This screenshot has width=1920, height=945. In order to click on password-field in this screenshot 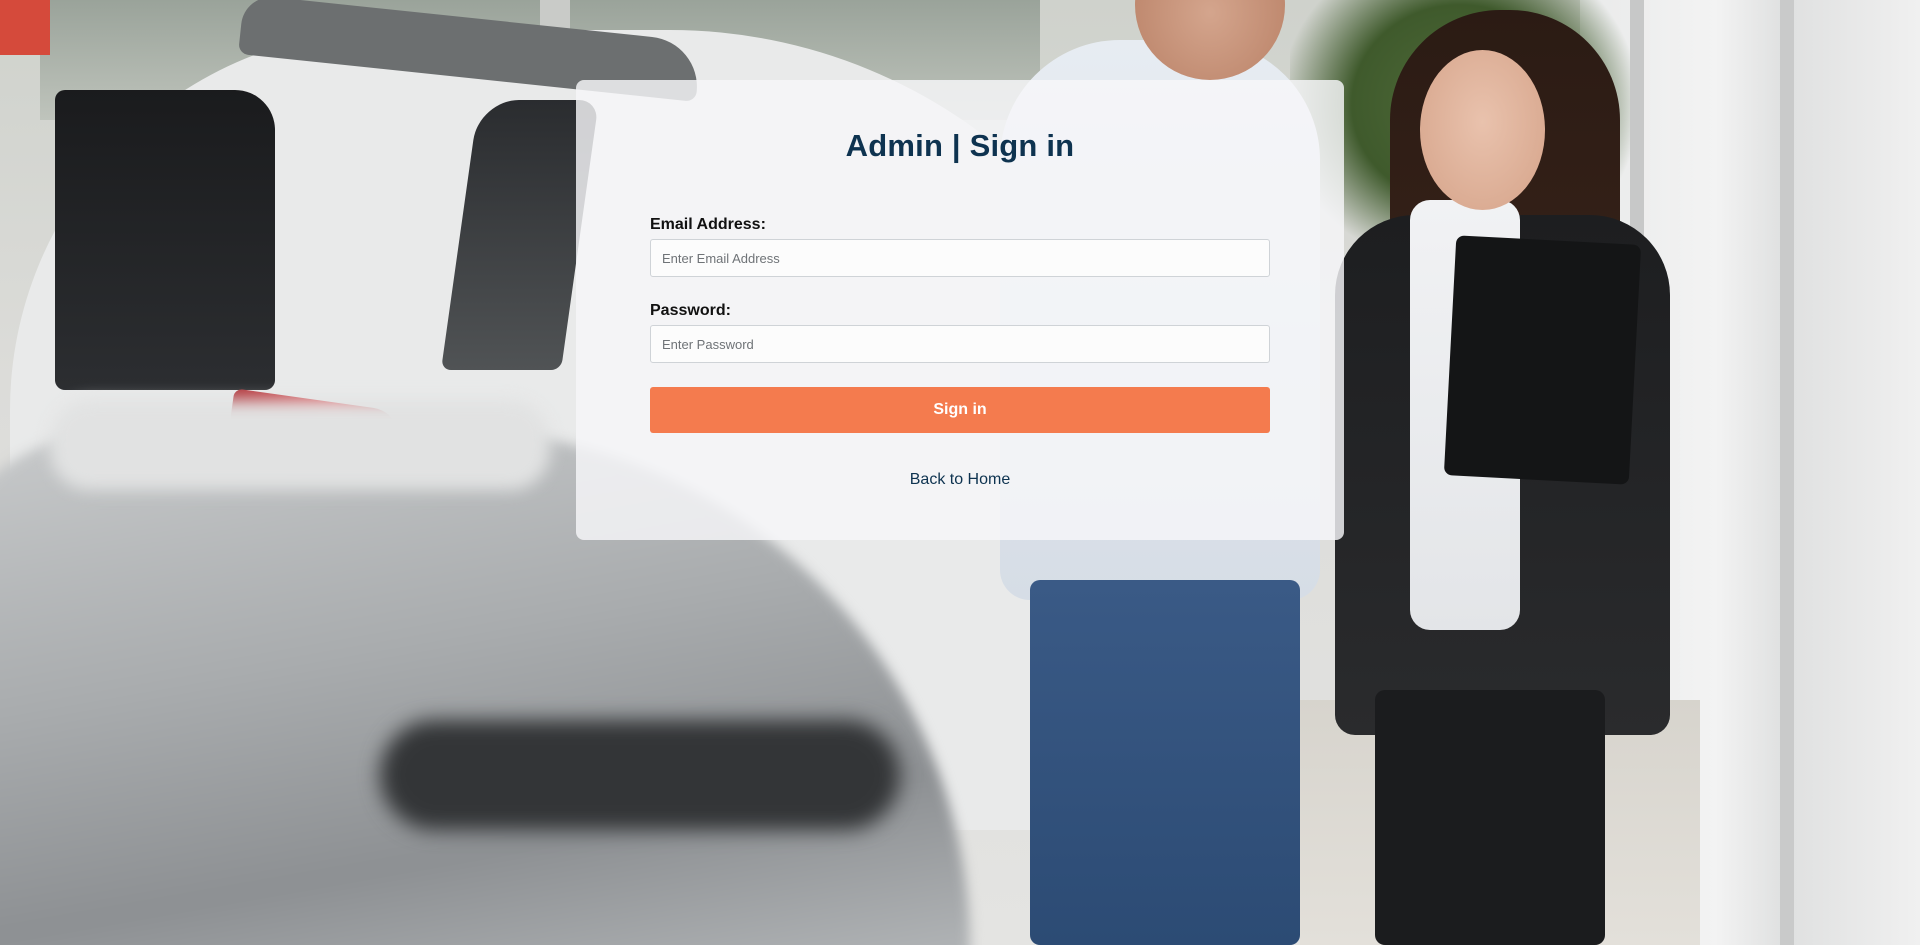, I will do `click(960, 344)`.